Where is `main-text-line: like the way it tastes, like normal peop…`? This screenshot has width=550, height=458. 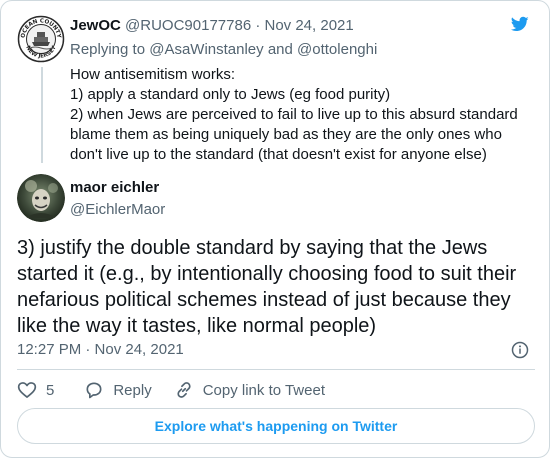
main-text-line: like the way it tastes, like normal peop… is located at coordinates (197, 326).